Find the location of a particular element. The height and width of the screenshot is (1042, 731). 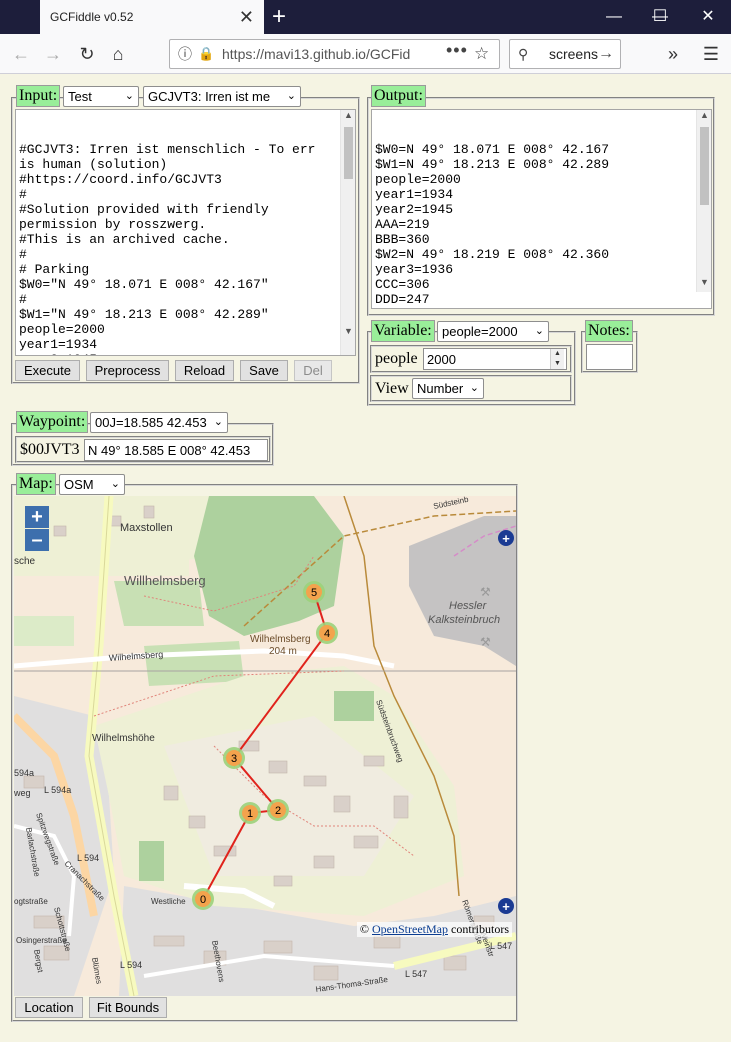

notes-textarea is located at coordinates (609, 357).